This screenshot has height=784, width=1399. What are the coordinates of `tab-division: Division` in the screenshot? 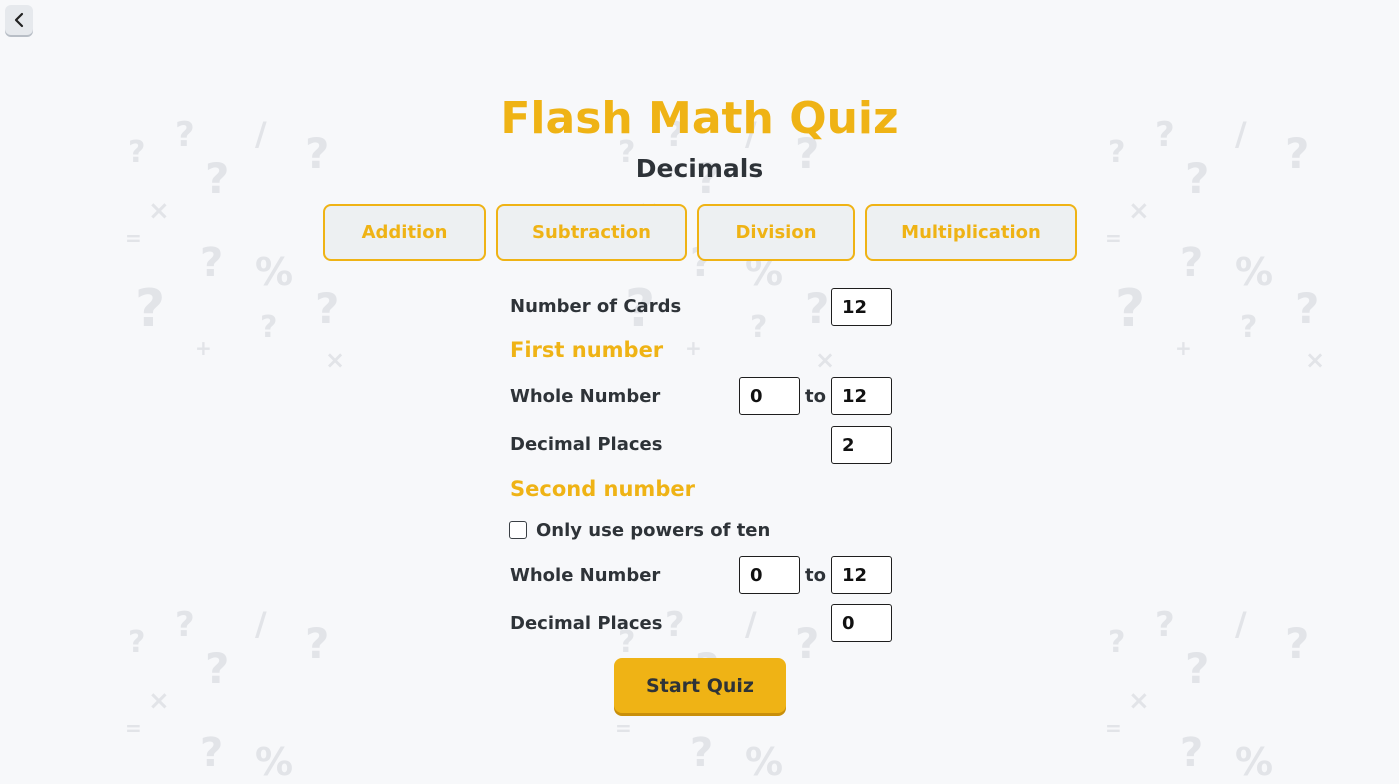 It's located at (776, 232).